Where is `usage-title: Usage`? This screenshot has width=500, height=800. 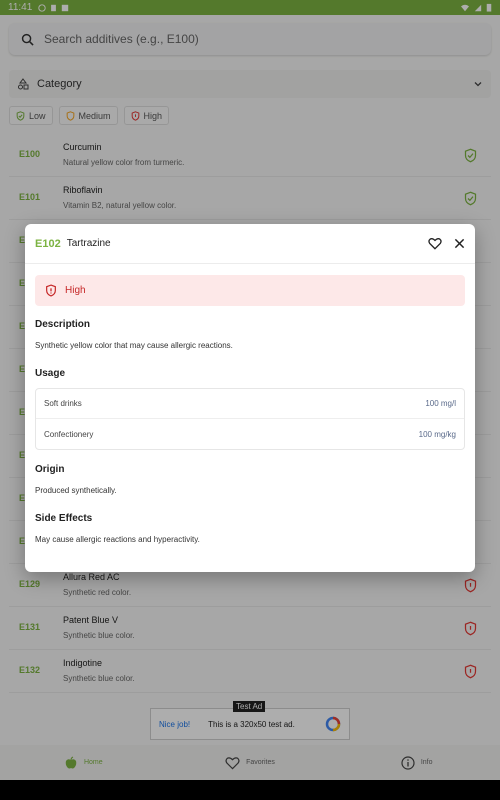 usage-title: Usage is located at coordinates (50, 373).